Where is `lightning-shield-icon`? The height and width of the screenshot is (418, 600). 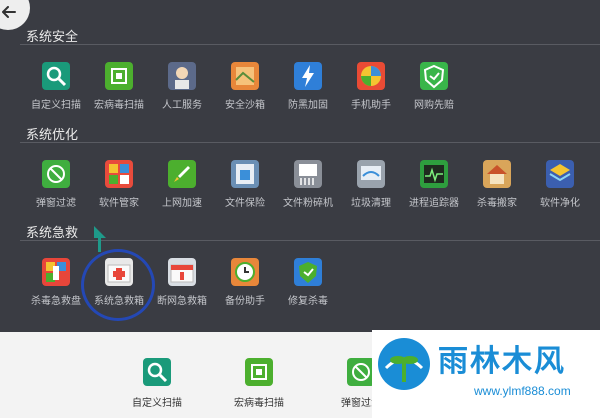
lightning-shield-icon is located at coordinates (308, 76).